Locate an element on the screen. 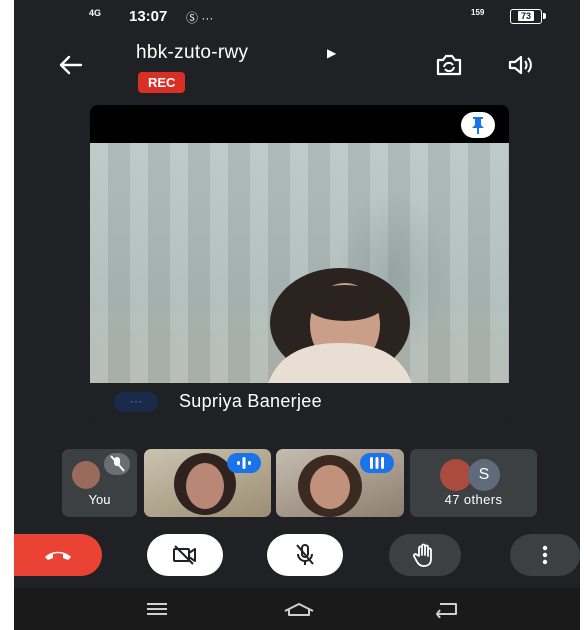 Image resolution: width=584 pixels, height=630 pixels. more-options-button is located at coordinates (545, 555).